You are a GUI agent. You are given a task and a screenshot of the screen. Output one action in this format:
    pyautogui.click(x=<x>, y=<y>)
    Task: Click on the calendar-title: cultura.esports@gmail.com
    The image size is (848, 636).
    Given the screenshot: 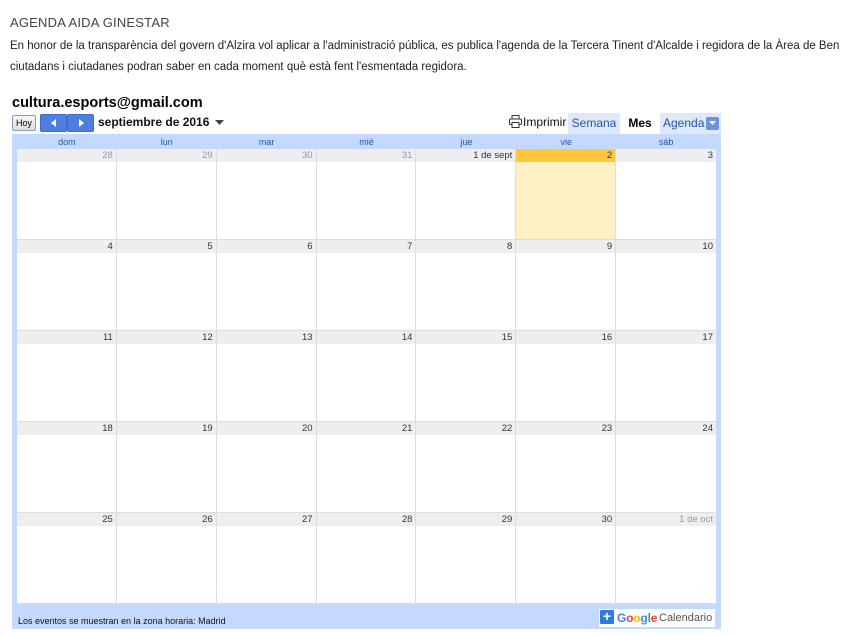 What is the action you would take?
    pyautogui.click(x=107, y=103)
    